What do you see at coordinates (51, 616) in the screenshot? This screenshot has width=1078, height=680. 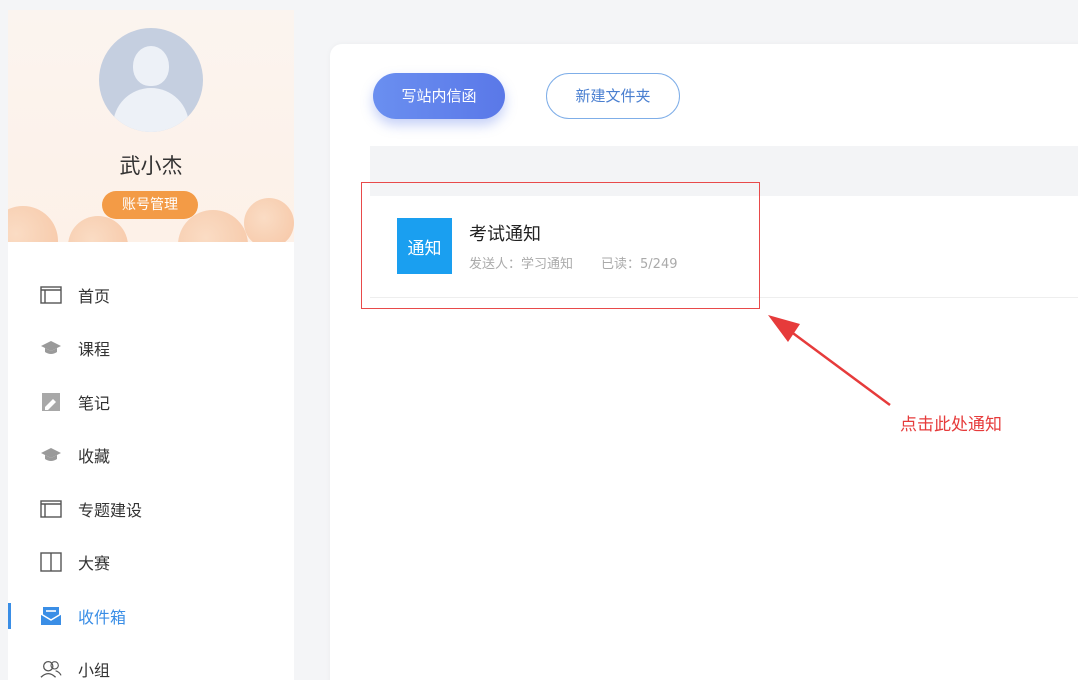 I see `inbox-icon` at bounding box center [51, 616].